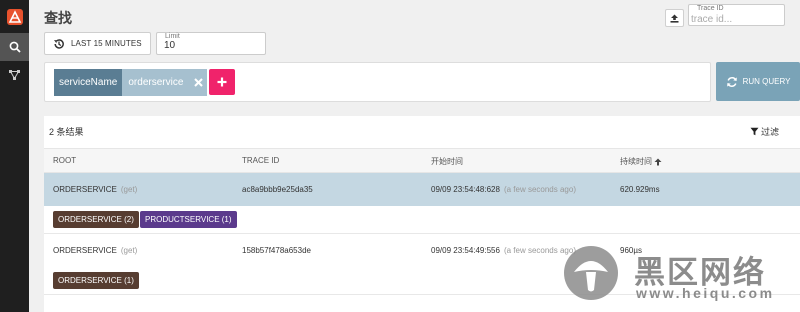 The image size is (800, 312). Describe the element at coordinates (640, 189) in the screenshot. I see `row-duration: 620.929ms` at that location.